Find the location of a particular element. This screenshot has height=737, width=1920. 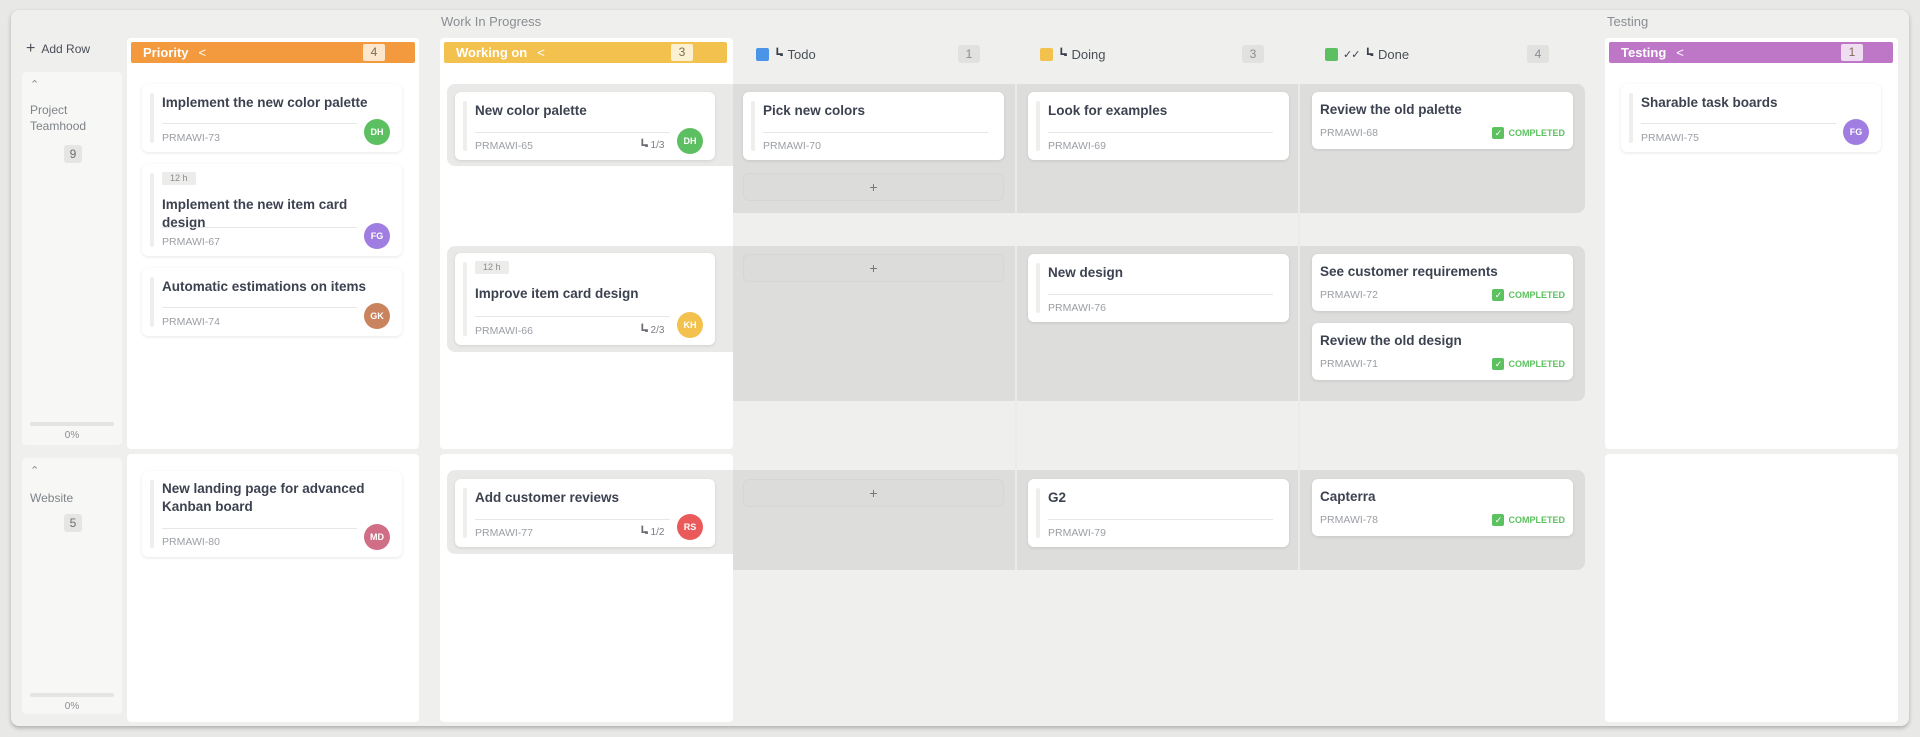

lane-divider is located at coordinates (1299, 327).